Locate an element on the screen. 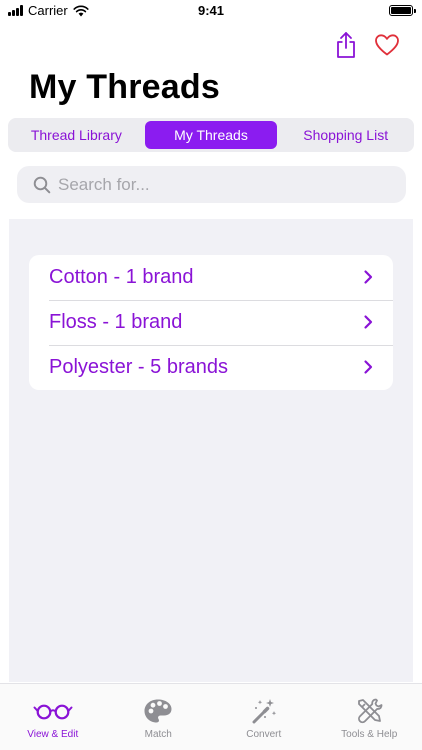 The height and width of the screenshot is (750, 422). favorite-button is located at coordinates (387, 45).